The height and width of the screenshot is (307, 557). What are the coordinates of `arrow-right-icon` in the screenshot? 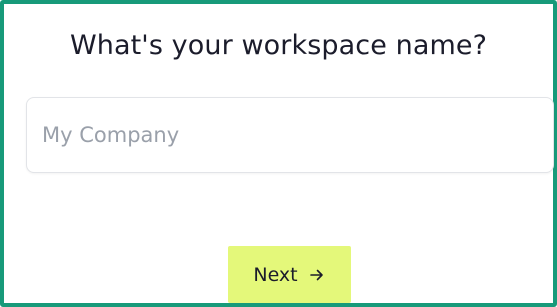 It's located at (317, 275).